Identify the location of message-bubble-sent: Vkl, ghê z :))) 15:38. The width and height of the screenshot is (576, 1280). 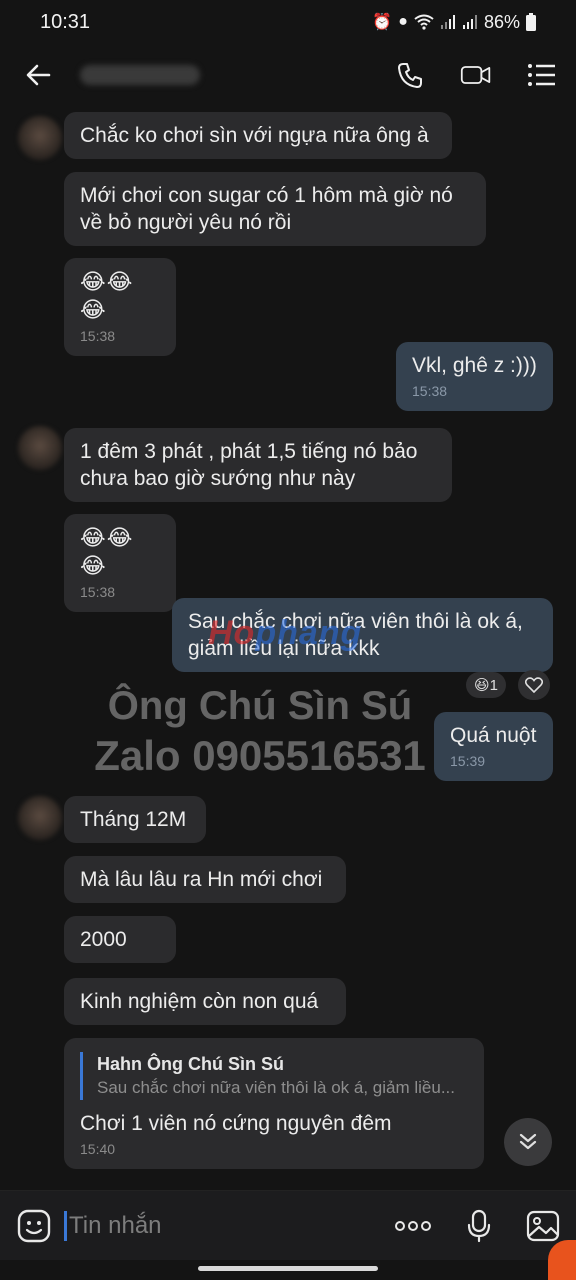
(474, 376).